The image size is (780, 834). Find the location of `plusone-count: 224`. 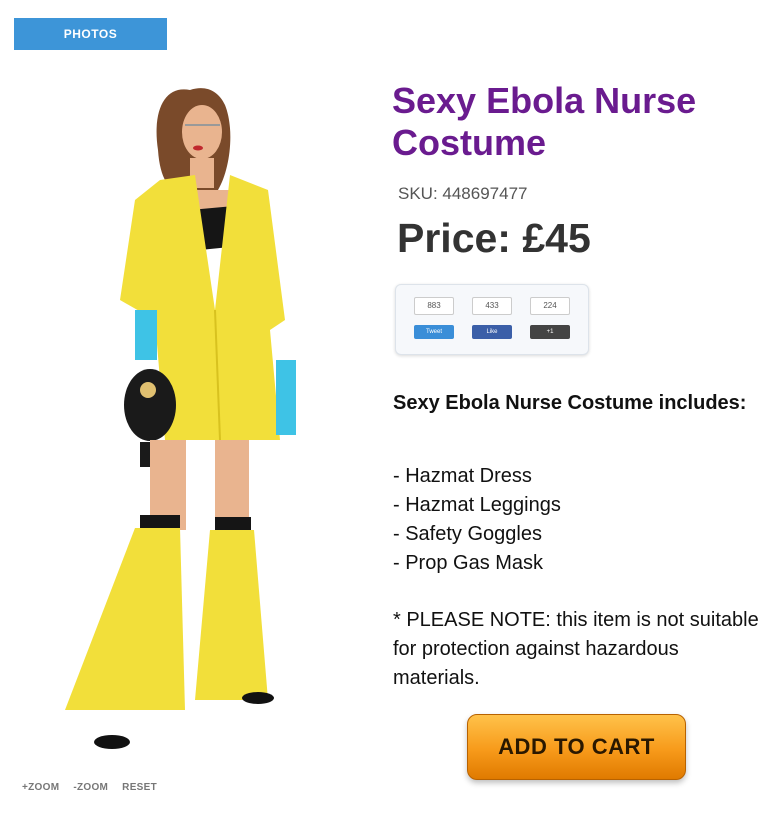

plusone-count: 224 is located at coordinates (550, 306).